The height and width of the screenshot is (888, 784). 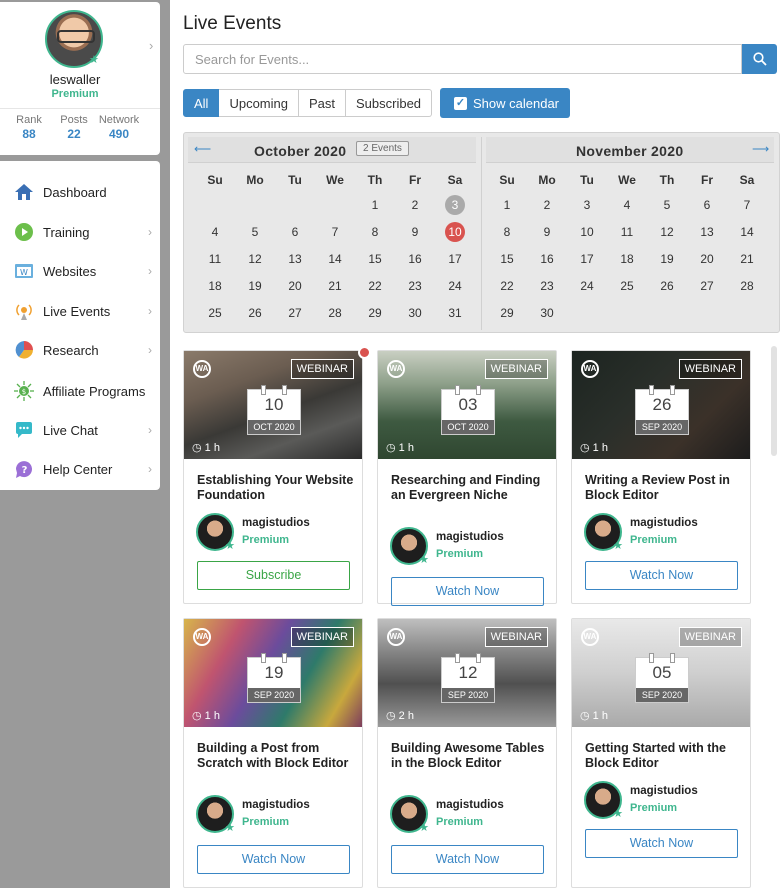 What do you see at coordinates (202, 149) in the screenshot?
I see `prev-month-icon: ⟵` at bounding box center [202, 149].